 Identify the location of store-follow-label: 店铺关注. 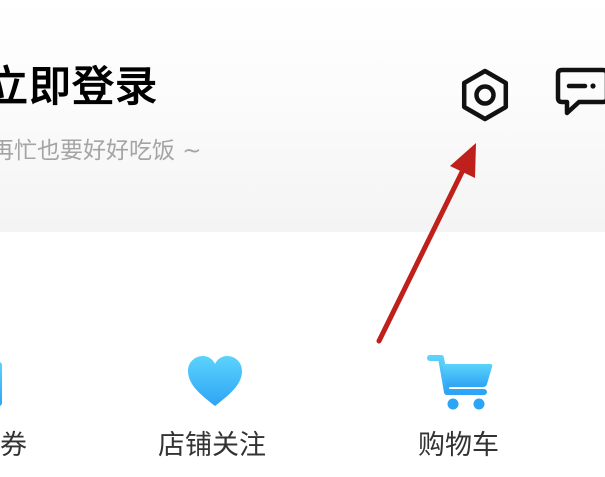
(212, 445).